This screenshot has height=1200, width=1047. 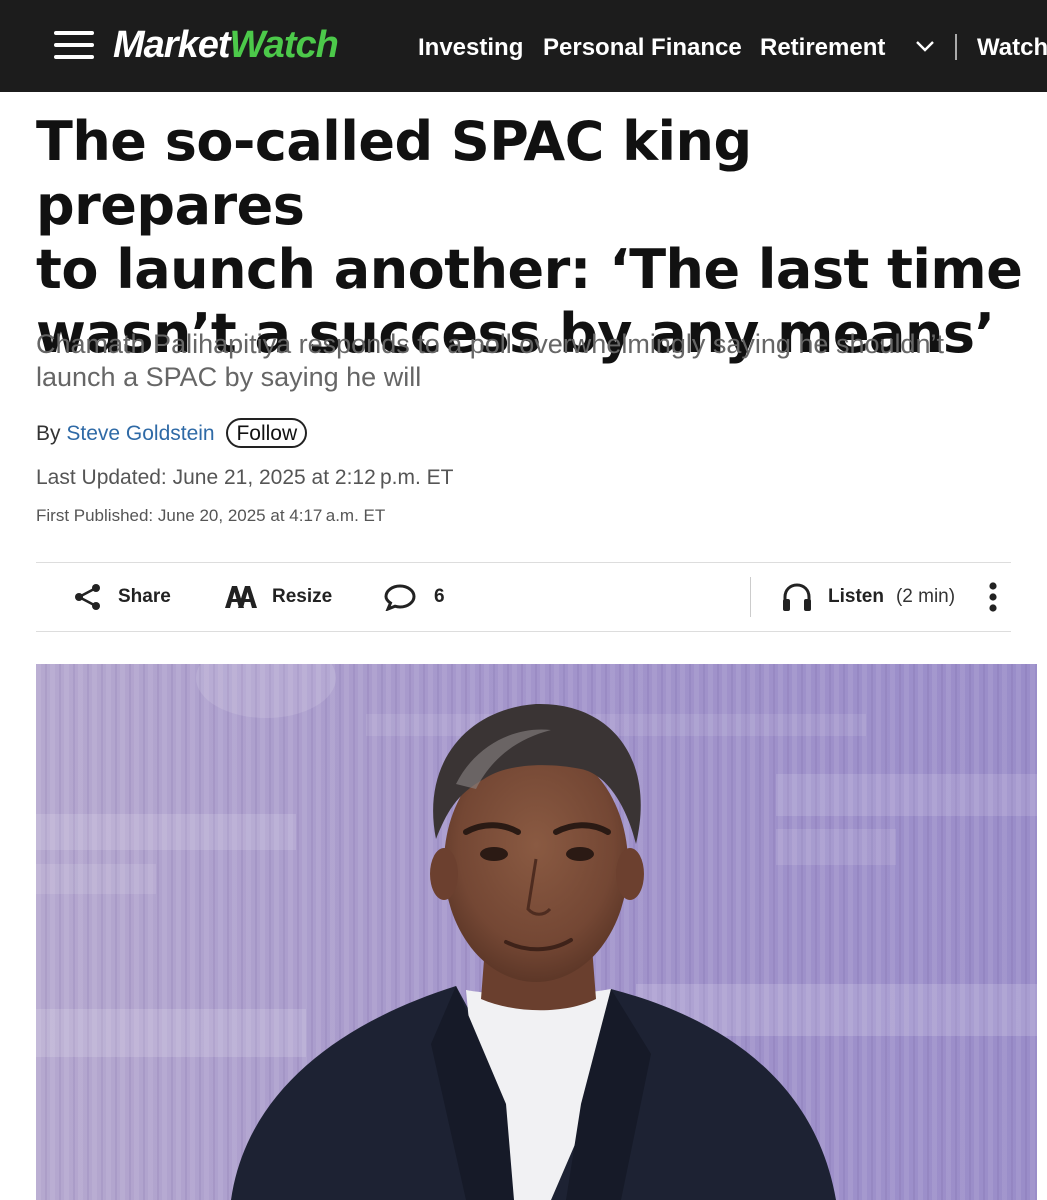 What do you see at coordinates (925, 596) in the screenshot?
I see `listen-duration: (2 min)` at bounding box center [925, 596].